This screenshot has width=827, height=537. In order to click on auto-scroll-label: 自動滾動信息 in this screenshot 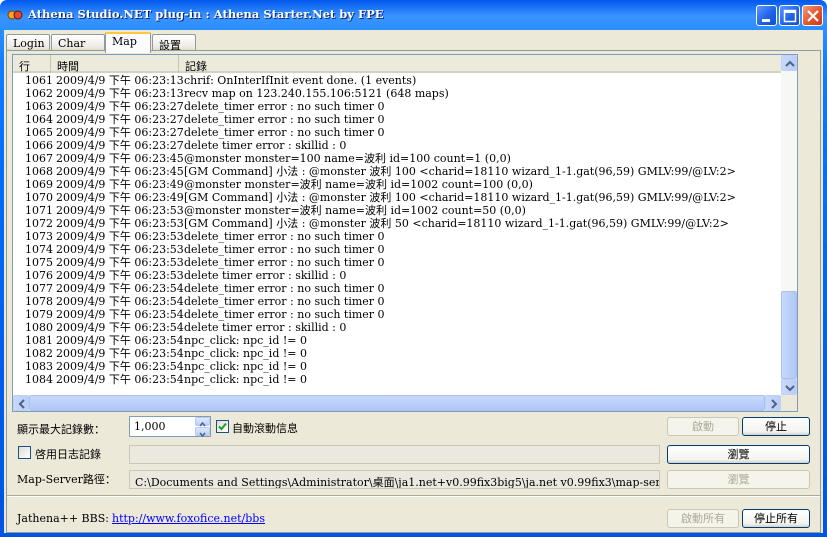, I will do `click(265, 428)`.